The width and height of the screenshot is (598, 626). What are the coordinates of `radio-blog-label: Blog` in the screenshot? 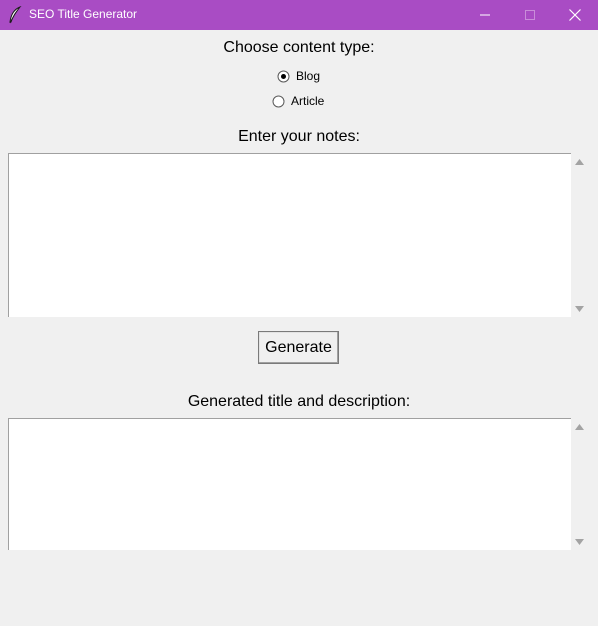 It's located at (308, 76).